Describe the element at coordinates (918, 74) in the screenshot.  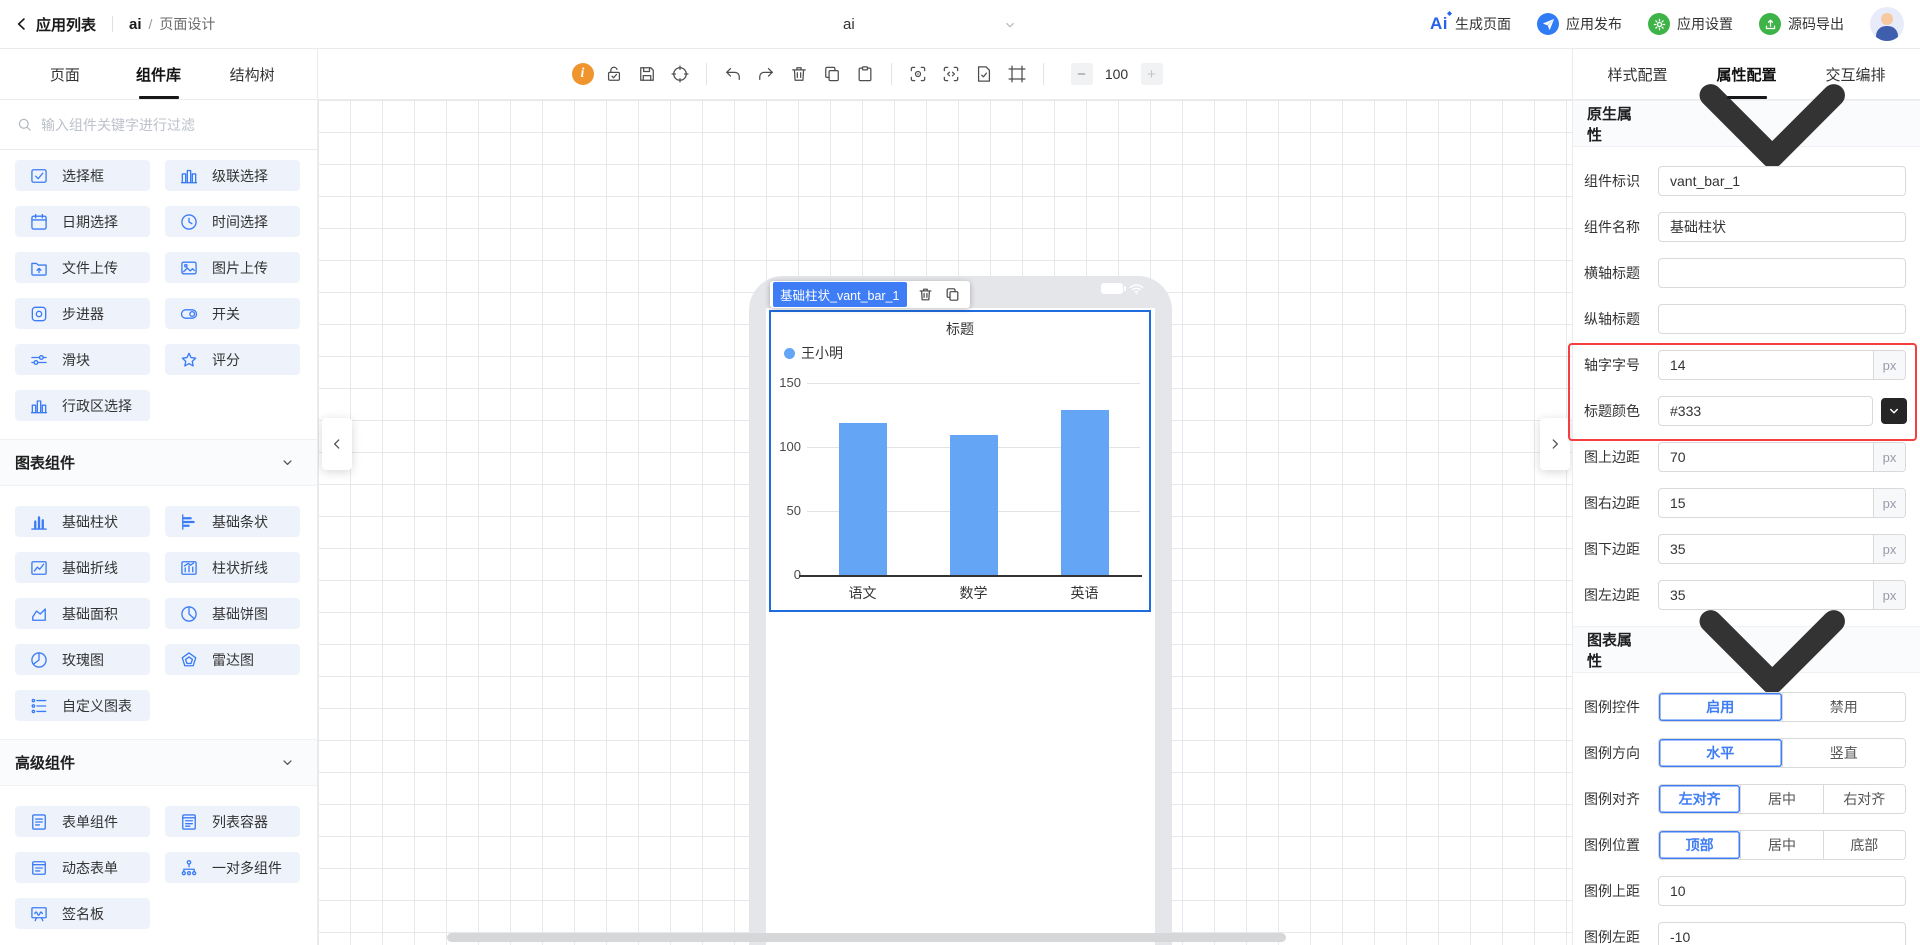
I see `preview-scan-icon` at that location.